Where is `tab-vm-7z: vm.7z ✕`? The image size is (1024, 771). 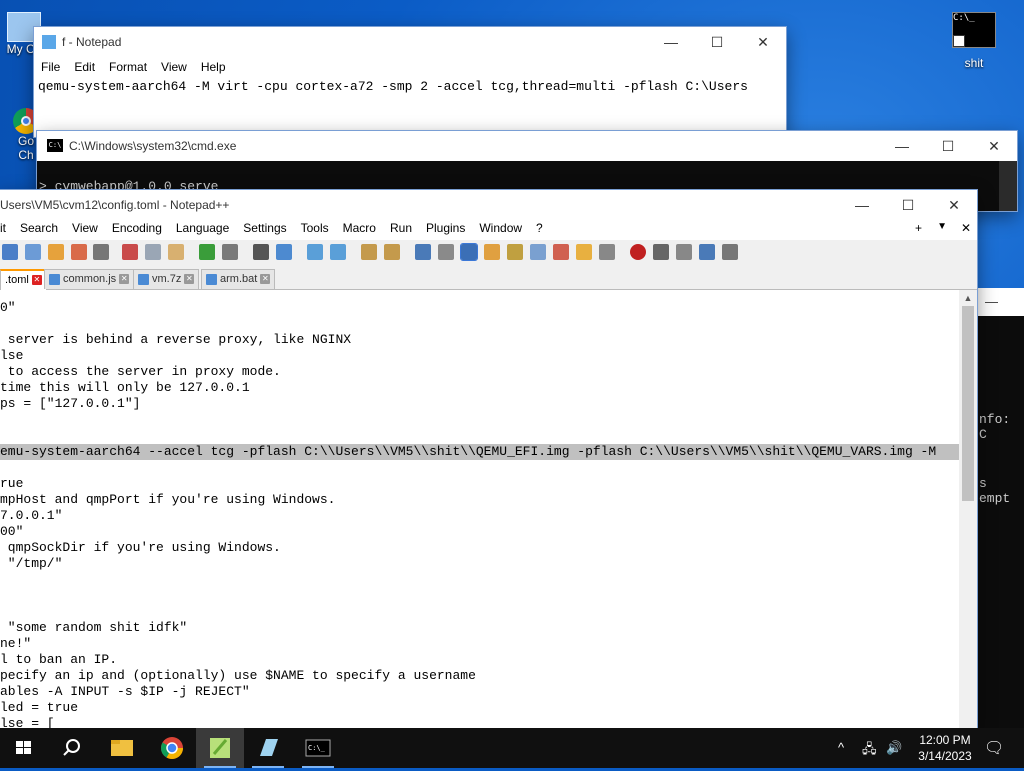
tab-vm-7z: vm.7z ✕ is located at coordinates (166, 279).